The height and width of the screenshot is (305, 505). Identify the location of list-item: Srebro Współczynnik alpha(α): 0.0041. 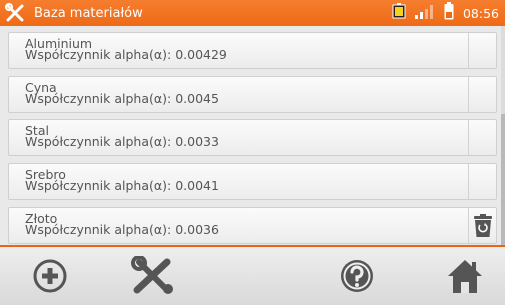
(252, 181).